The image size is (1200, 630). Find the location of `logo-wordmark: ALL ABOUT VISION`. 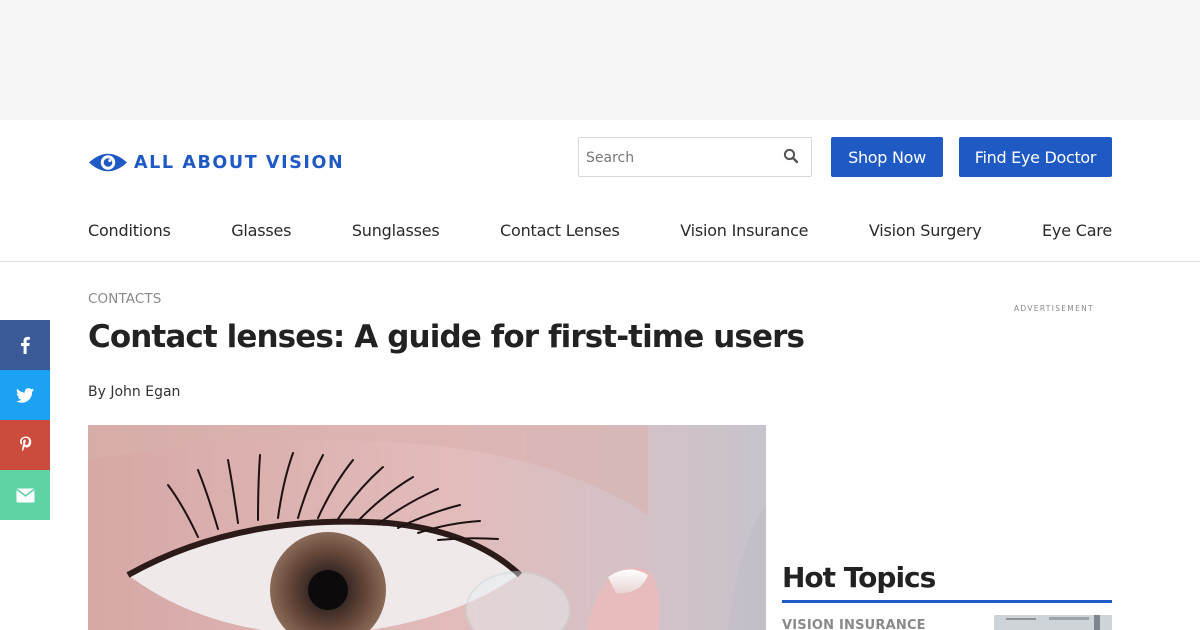

logo-wordmark: ALL ABOUT VISION is located at coordinates (239, 162).